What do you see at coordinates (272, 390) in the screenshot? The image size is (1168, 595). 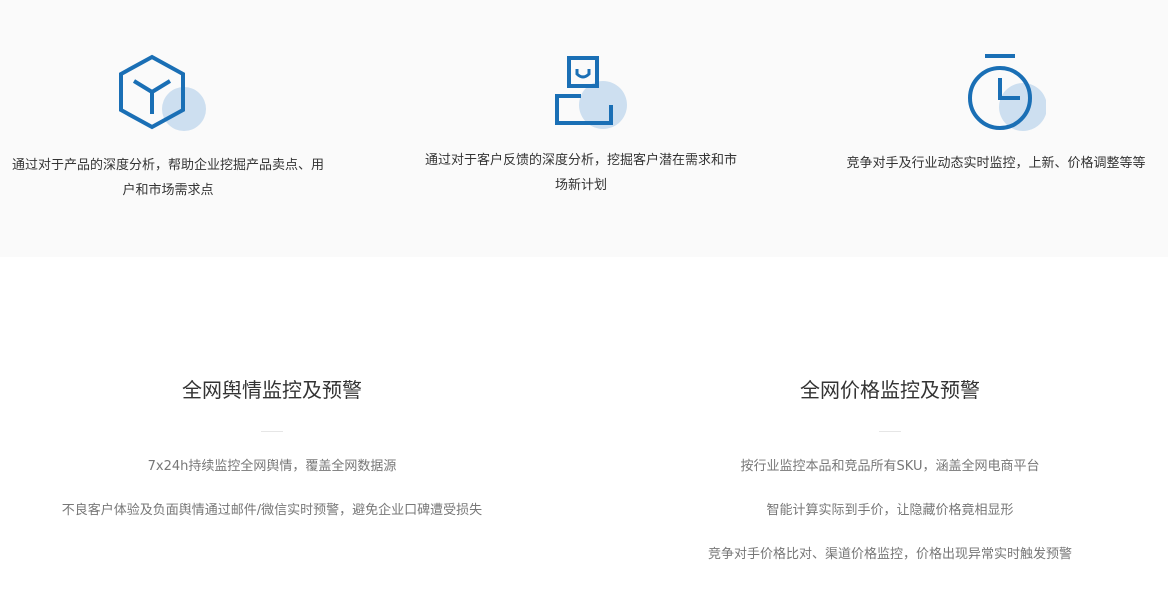 I see `section-title: 全网舆情监控及预警` at bounding box center [272, 390].